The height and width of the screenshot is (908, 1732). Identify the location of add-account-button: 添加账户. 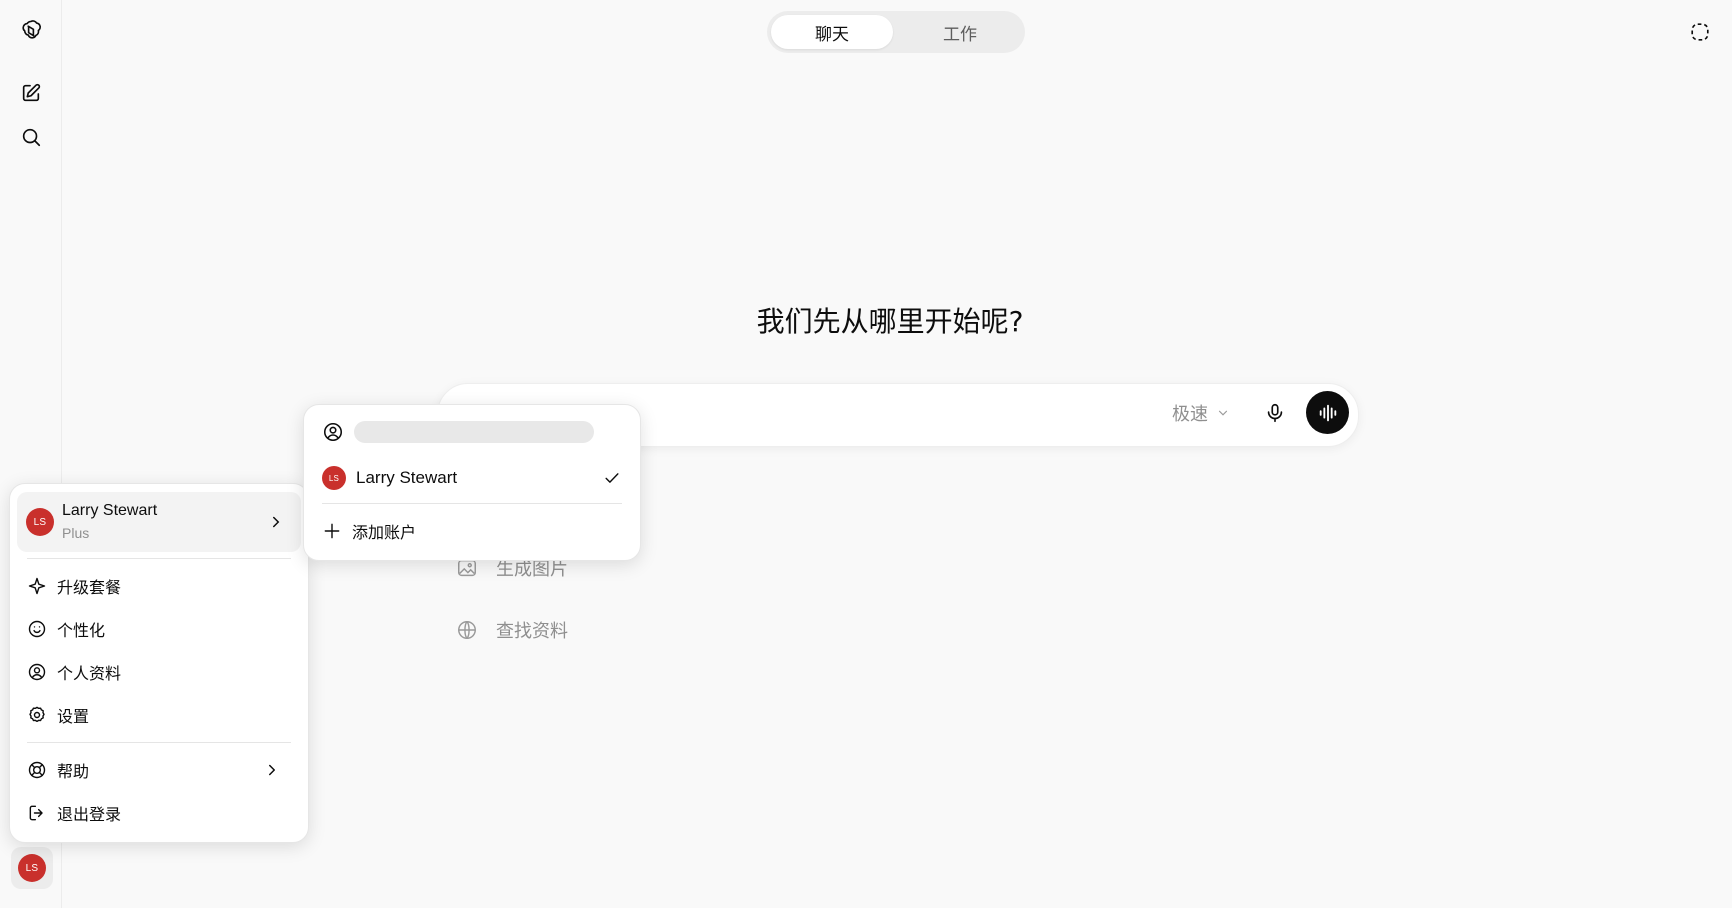
(369, 531).